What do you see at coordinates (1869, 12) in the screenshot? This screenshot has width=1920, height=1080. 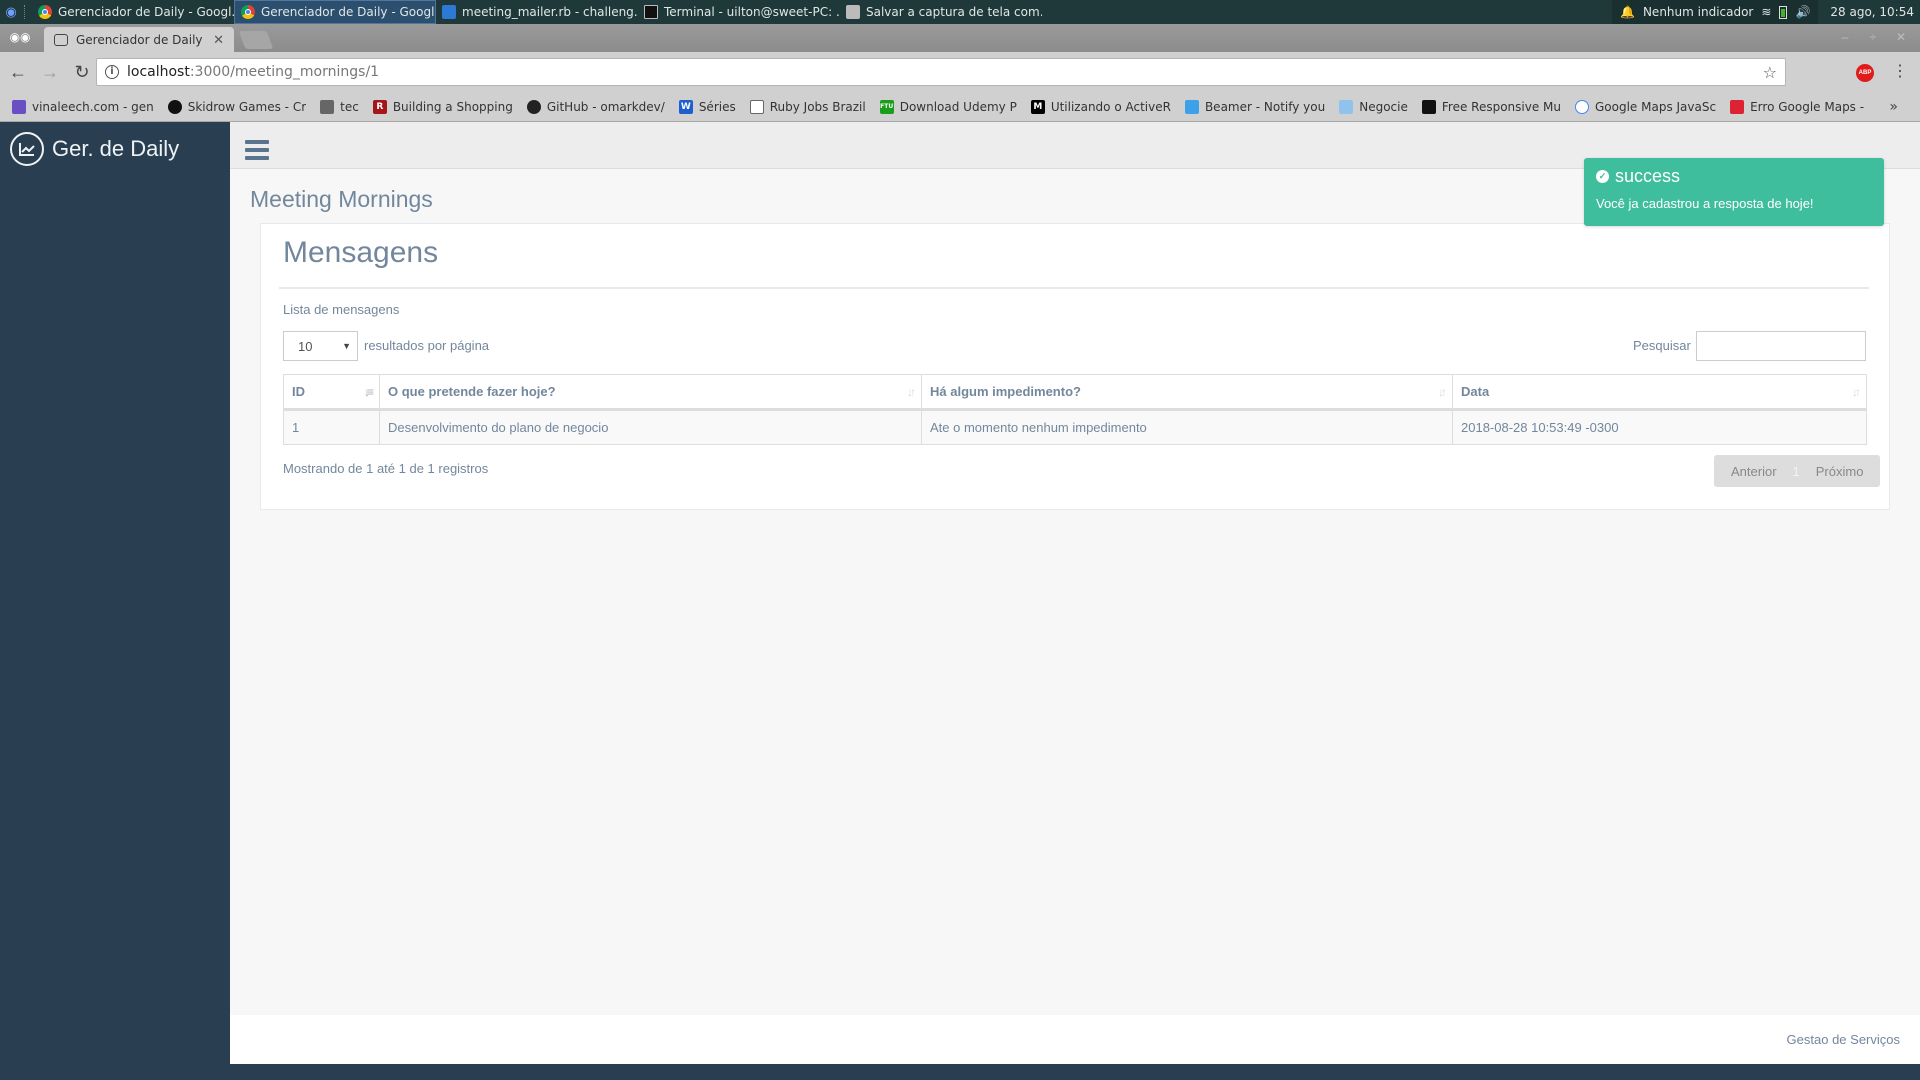 I see `clock: 28 ago, 10:54` at bounding box center [1869, 12].